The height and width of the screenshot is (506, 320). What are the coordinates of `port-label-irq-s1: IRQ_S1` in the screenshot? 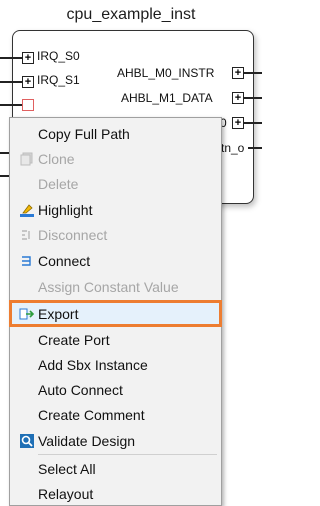 It's located at (58, 80).